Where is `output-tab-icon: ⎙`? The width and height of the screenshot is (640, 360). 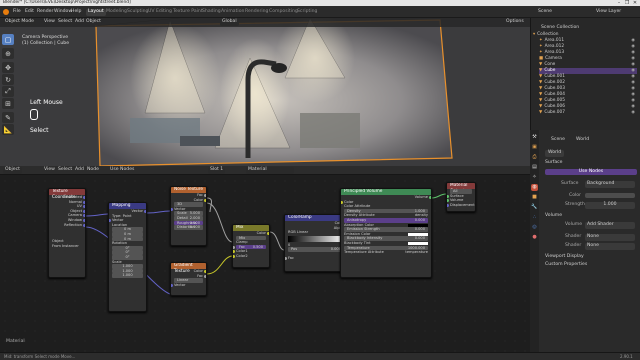 output-tab-icon: ⎙ is located at coordinates (534, 157).